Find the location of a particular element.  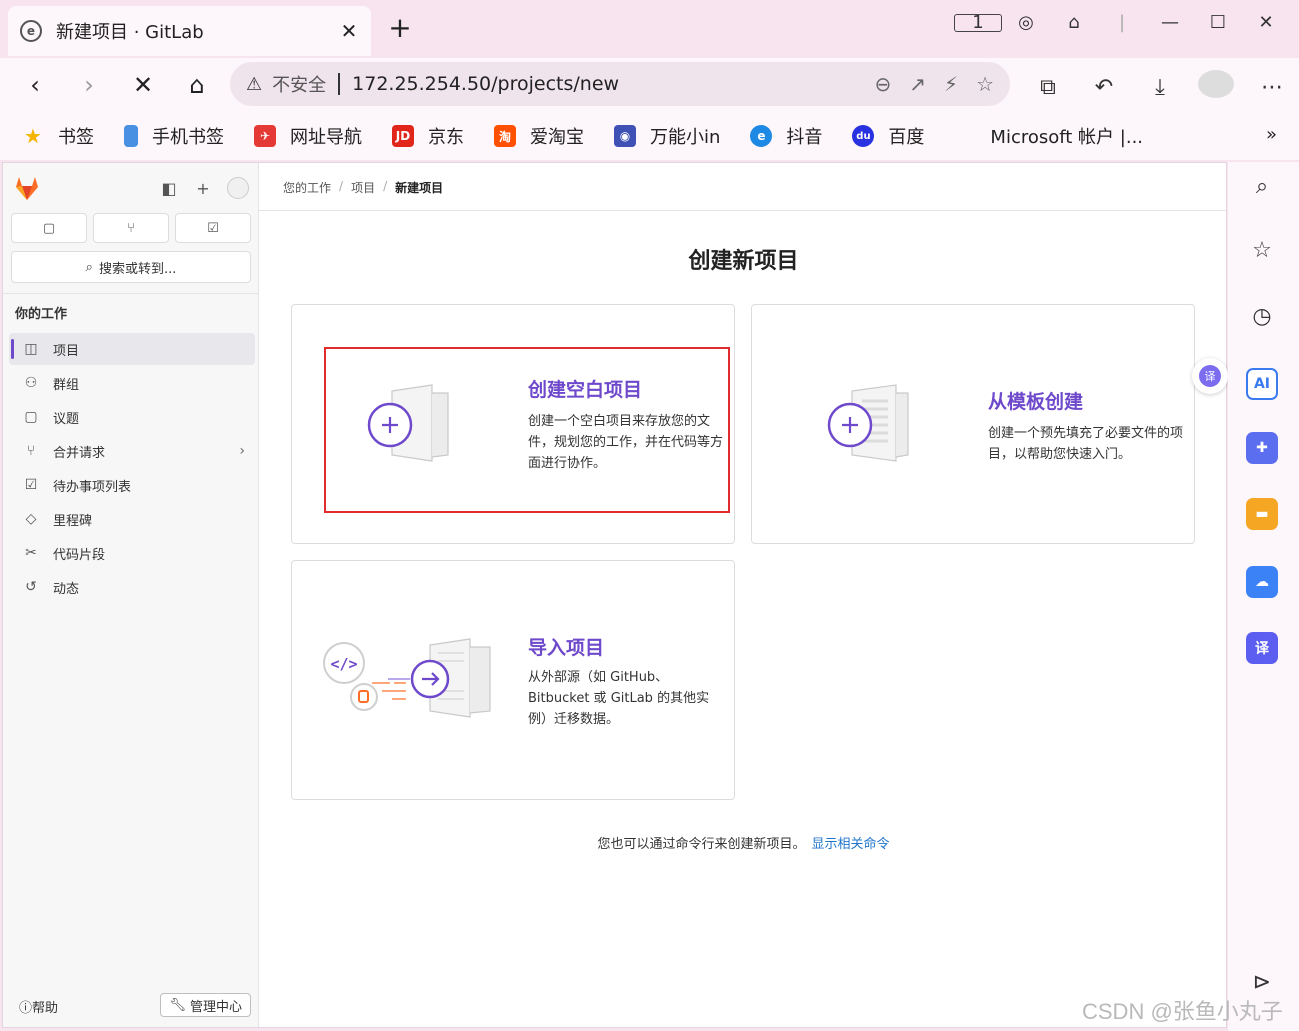

admin-area-button: 🔧︎ 管理中心 is located at coordinates (205, 1005).